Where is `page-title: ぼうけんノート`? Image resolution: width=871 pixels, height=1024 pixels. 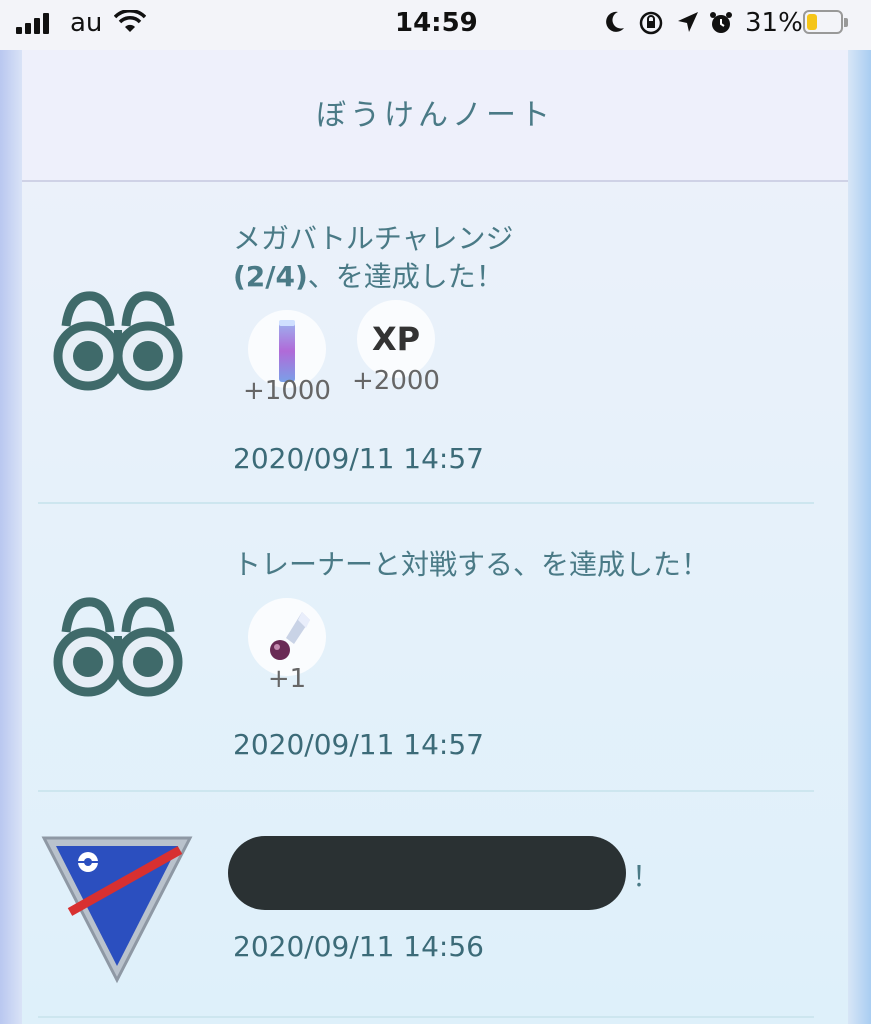
page-title: ぼうけんノート is located at coordinates (435, 115).